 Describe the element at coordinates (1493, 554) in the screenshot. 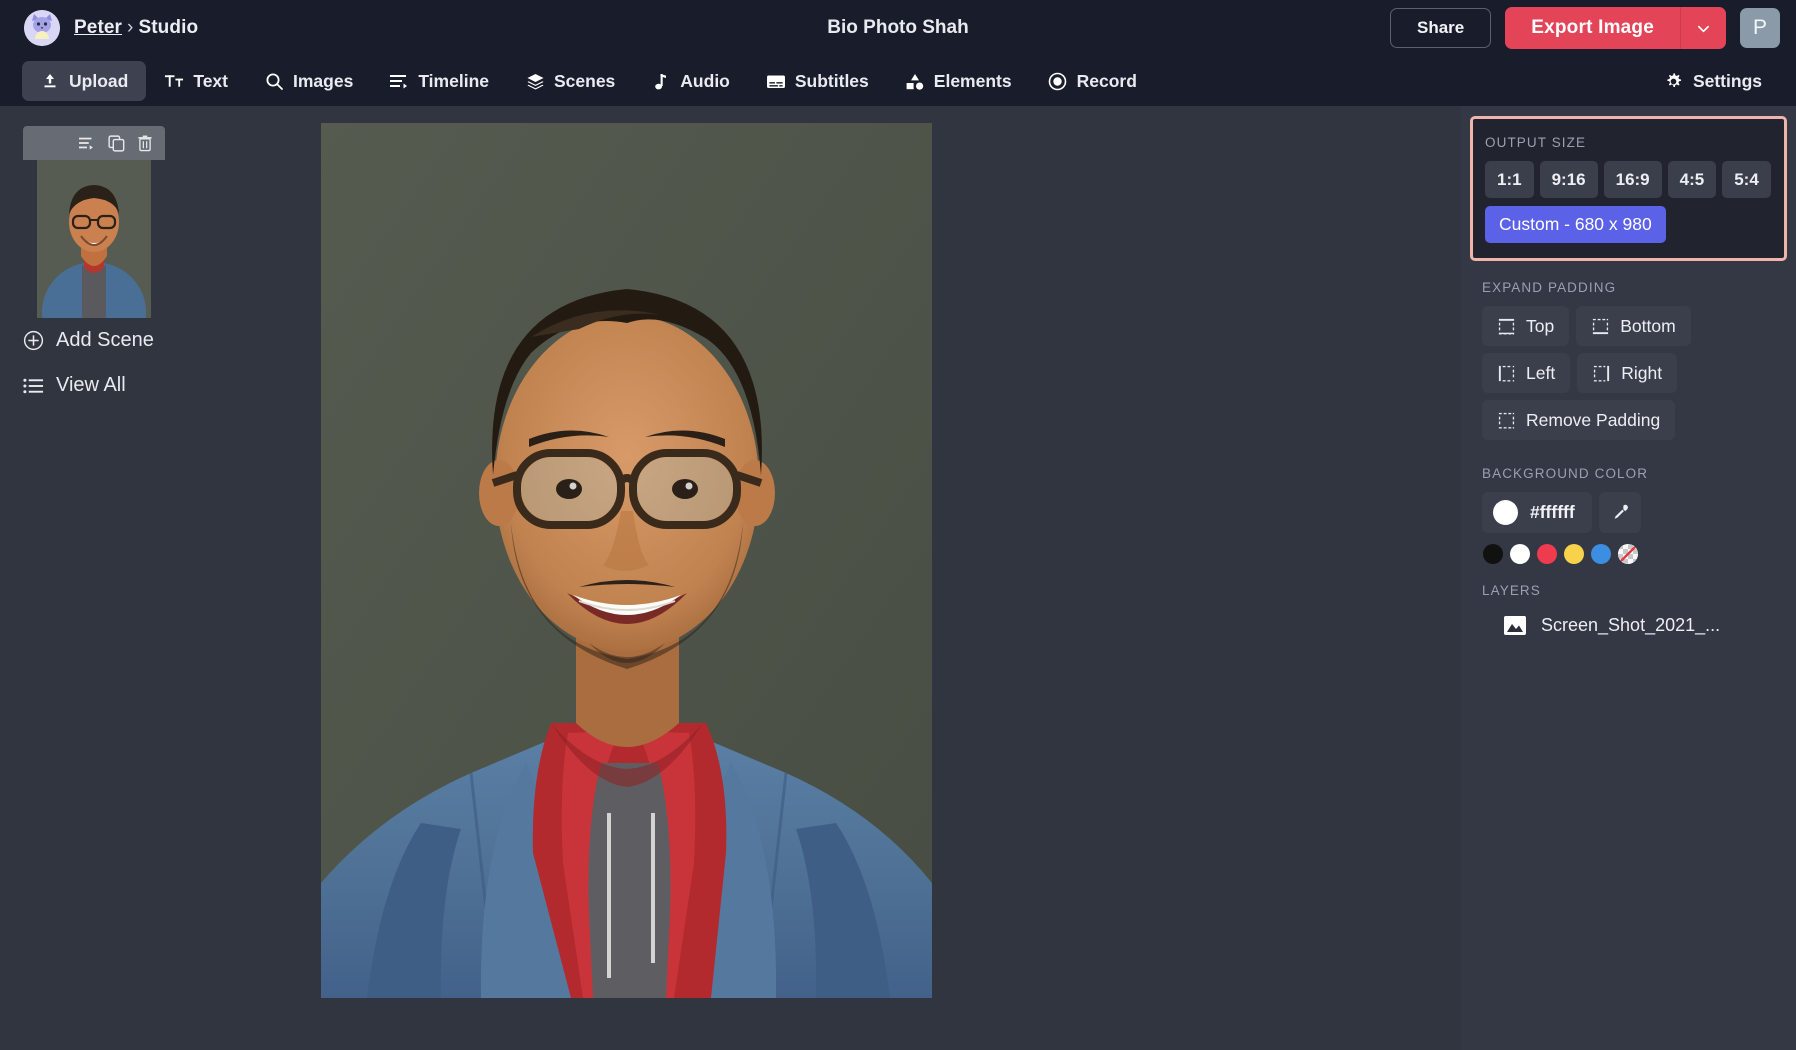

I see `swatch-black` at that location.